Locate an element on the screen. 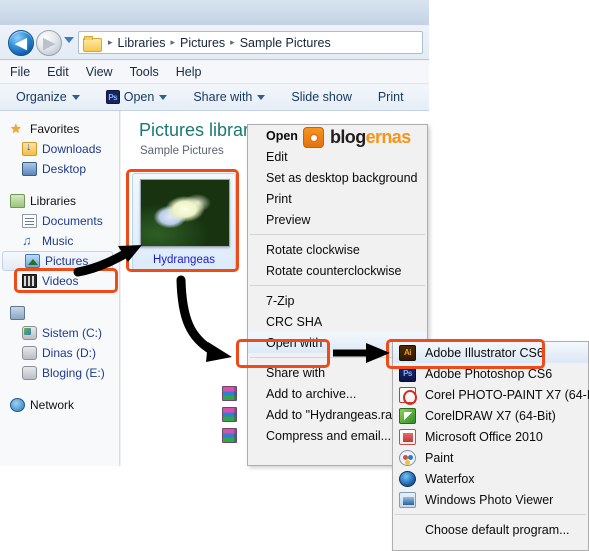 The height and width of the screenshot is (551, 589). history-dropdown-icon is located at coordinates (69, 40).